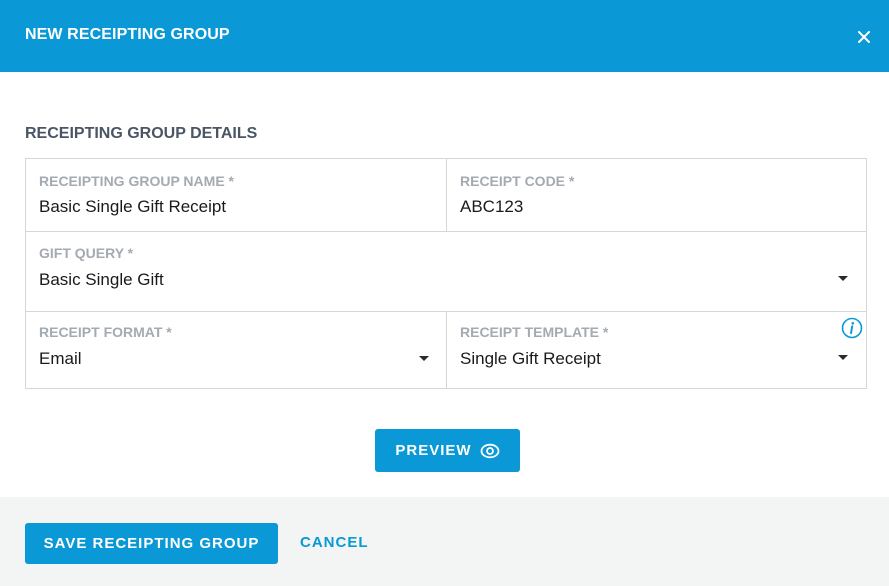 The width and height of the screenshot is (889, 586). What do you see at coordinates (151, 543) in the screenshot?
I see `save-receipting-group-button: SAVE RECEIPTING GROUP` at bounding box center [151, 543].